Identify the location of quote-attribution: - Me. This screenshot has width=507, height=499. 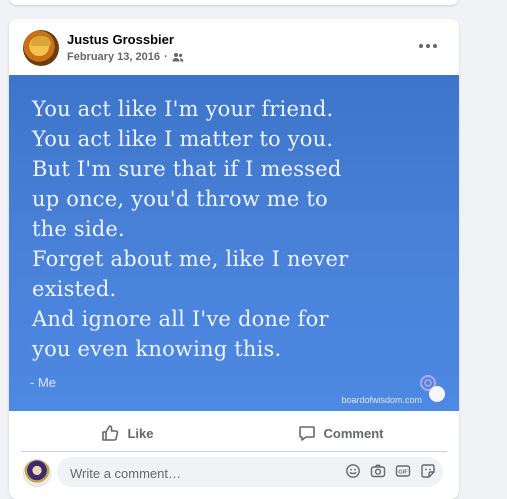
(43, 382).